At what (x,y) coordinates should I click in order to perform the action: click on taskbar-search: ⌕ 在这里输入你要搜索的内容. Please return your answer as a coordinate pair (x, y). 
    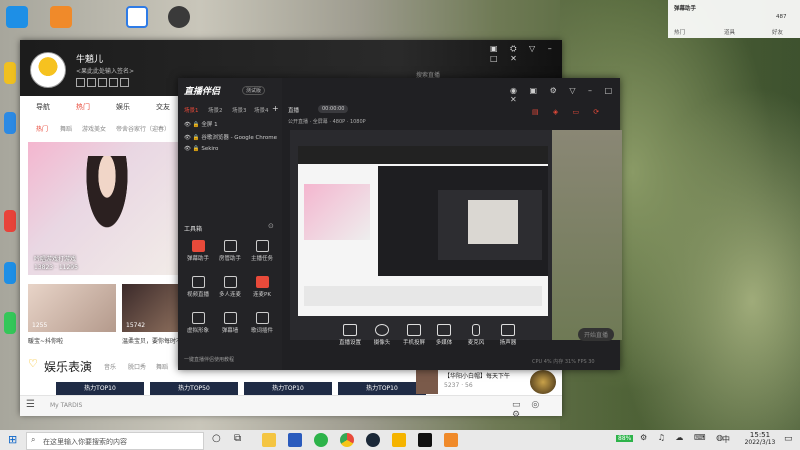
    Looking at the image, I should click on (115, 441).